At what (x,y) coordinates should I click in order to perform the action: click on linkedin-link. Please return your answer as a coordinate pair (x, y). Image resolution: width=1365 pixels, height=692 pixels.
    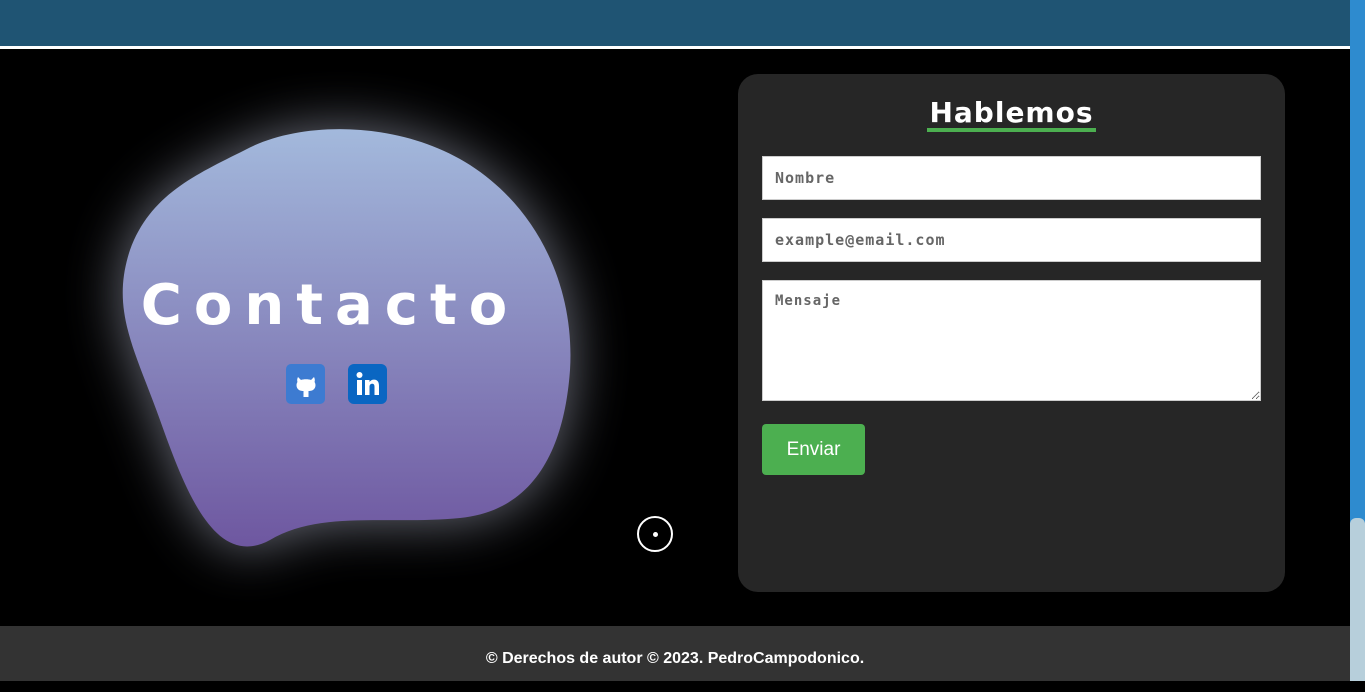
    Looking at the image, I should click on (367, 384).